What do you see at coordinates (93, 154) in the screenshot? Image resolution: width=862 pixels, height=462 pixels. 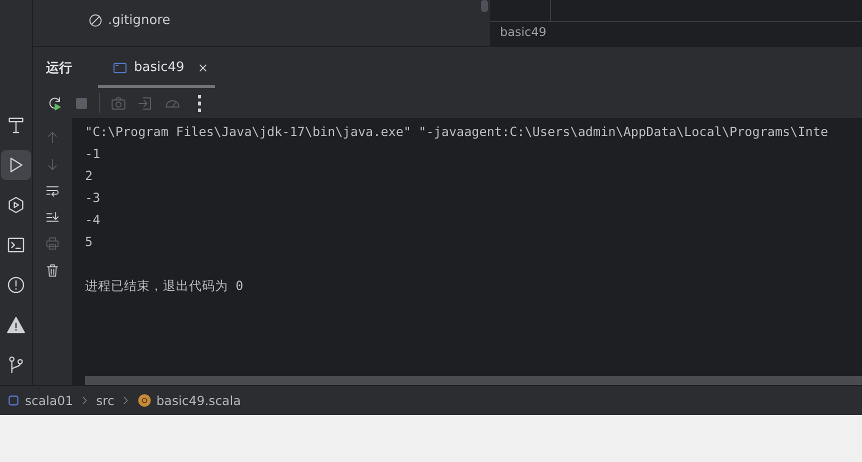 I see `output-line: -1` at bounding box center [93, 154].